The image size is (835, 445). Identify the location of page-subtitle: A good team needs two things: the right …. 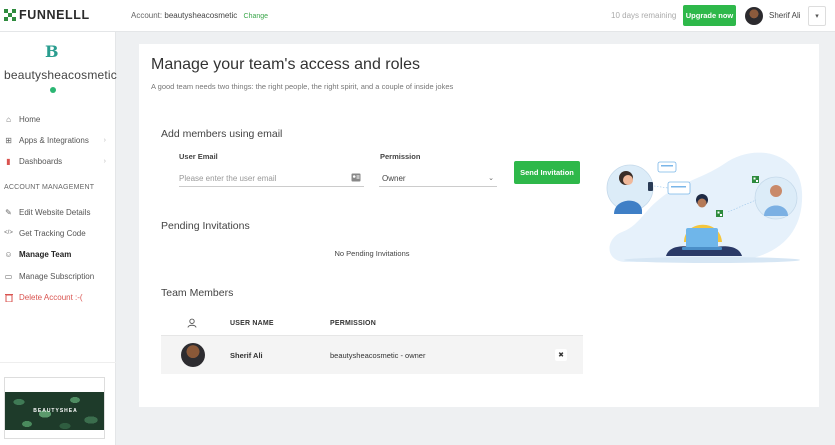
(302, 86).